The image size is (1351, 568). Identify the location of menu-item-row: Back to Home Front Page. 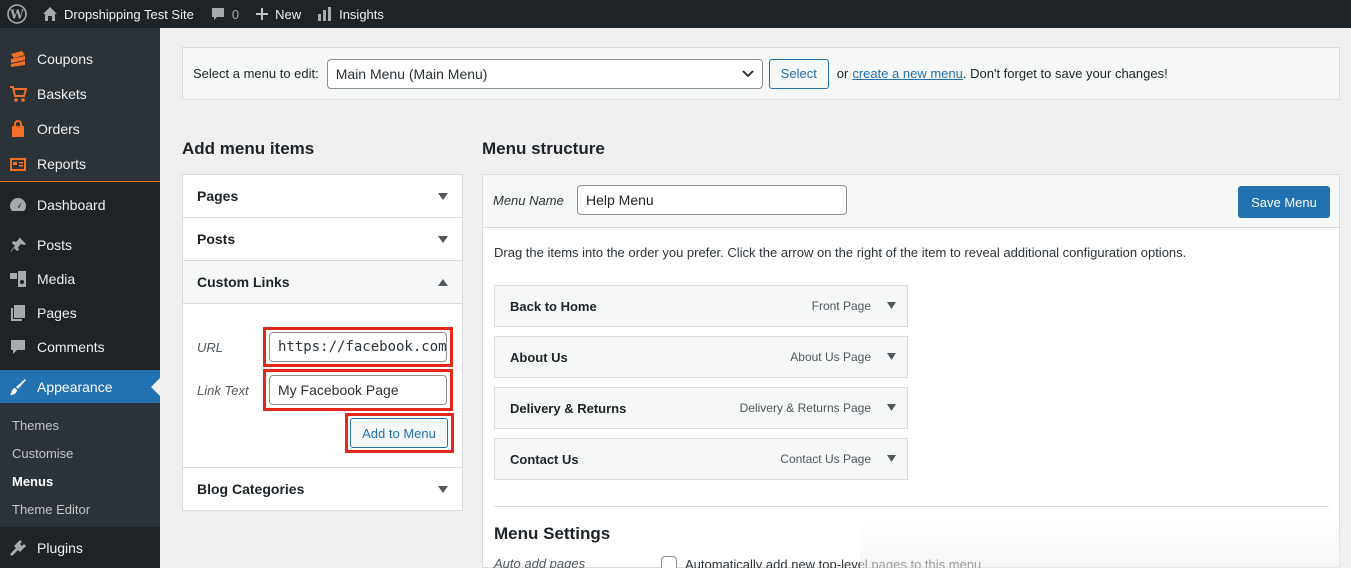
(701, 306).